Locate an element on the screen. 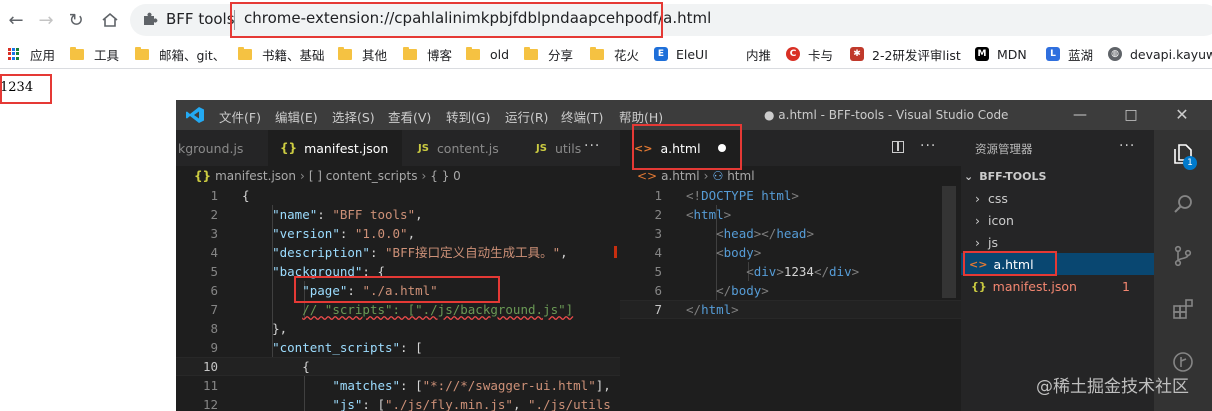 This screenshot has width=1212, height=411. code-text: <div>1234</div> is located at coordinates (772, 271).